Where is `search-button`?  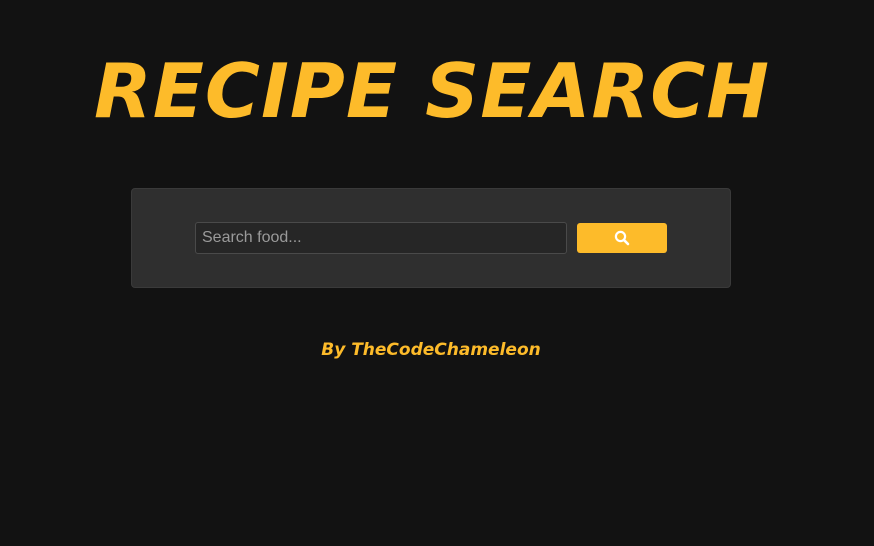 search-button is located at coordinates (622, 238).